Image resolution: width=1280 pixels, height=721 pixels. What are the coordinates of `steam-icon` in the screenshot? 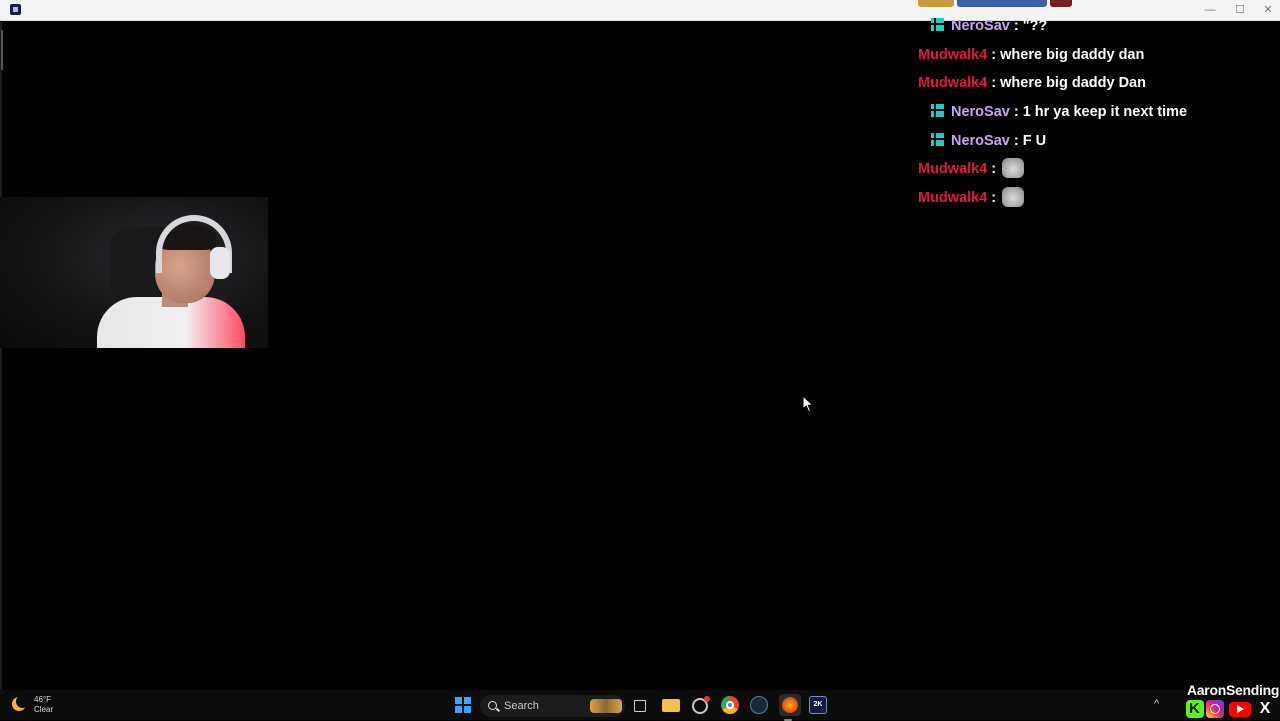 It's located at (759, 705).